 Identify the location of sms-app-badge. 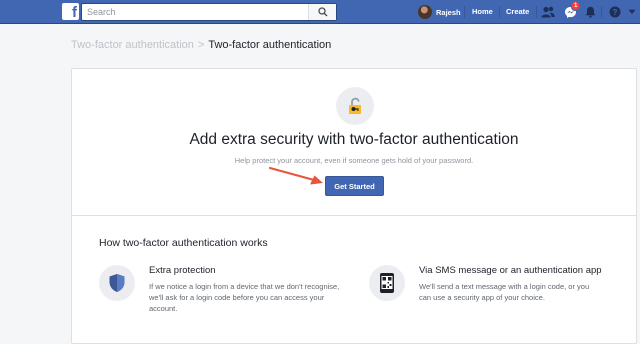
(387, 283).